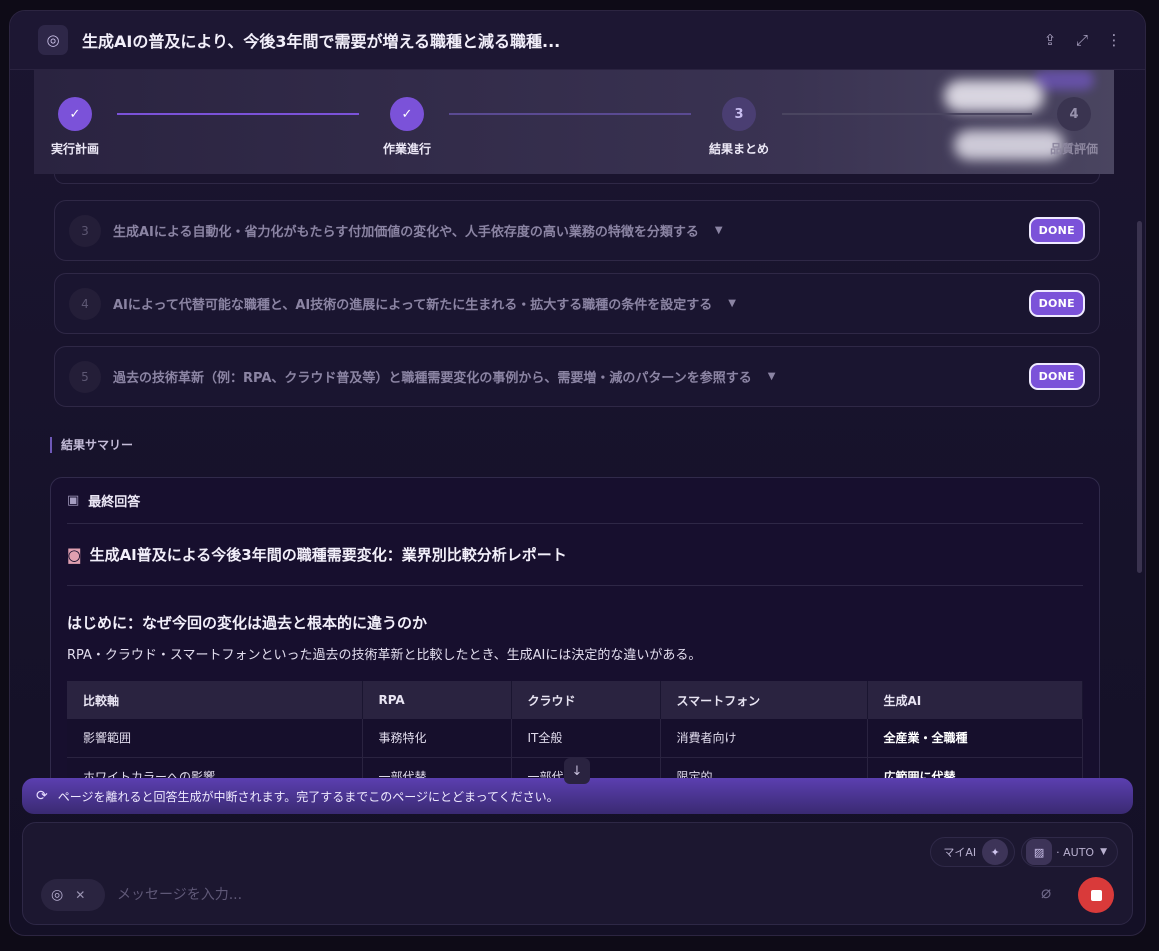 The width and height of the screenshot is (1159, 951). I want to click on step-progress: ✓ 作業進行, so click(407, 127).